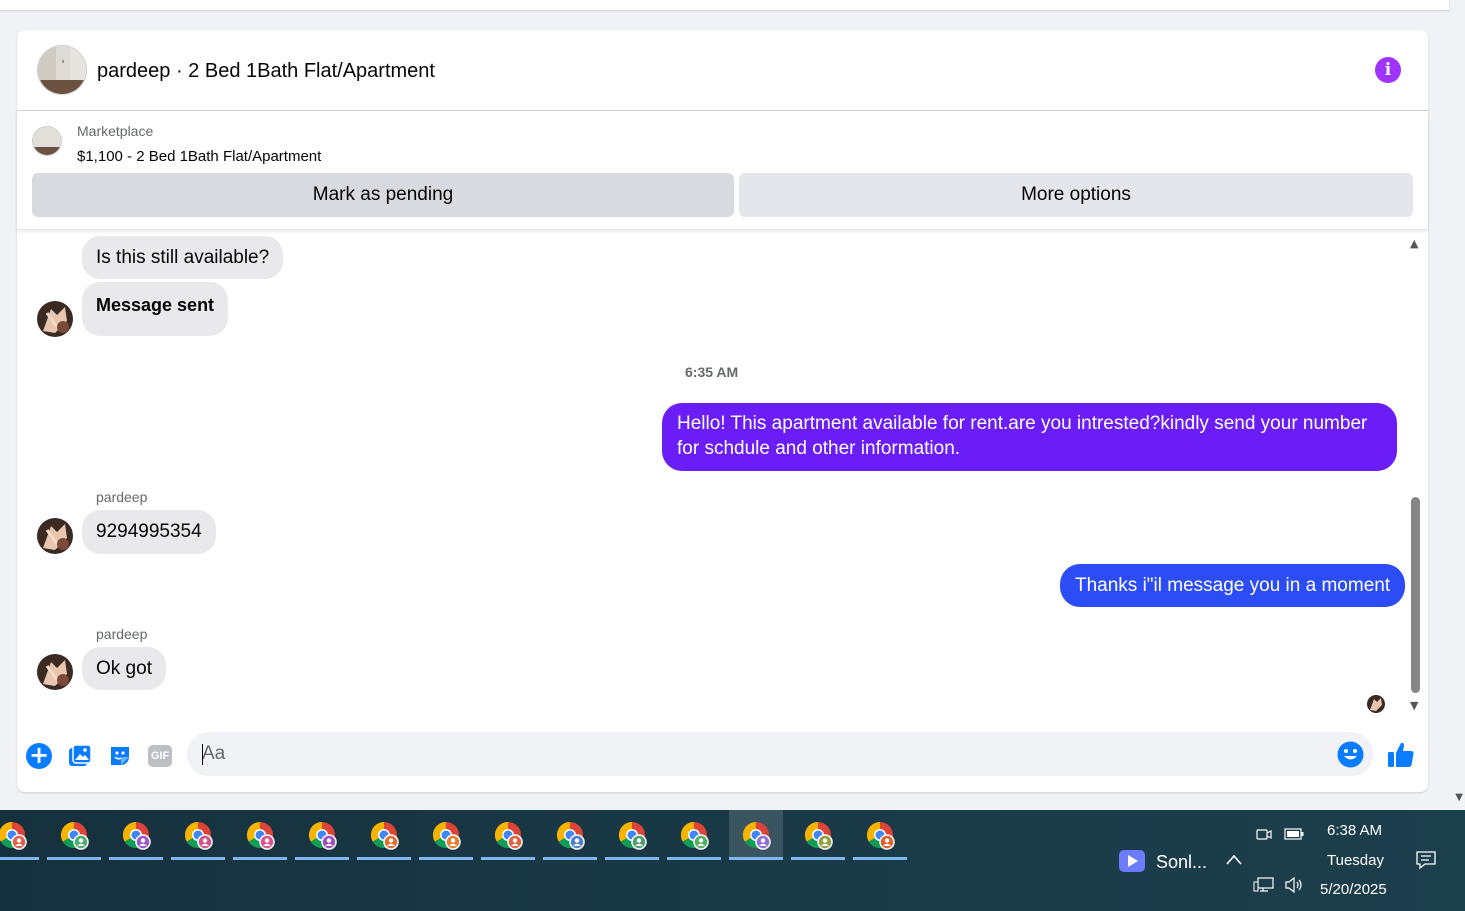  Describe the element at coordinates (160, 756) in the screenshot. I see `gif-icon: GIF` at that location.